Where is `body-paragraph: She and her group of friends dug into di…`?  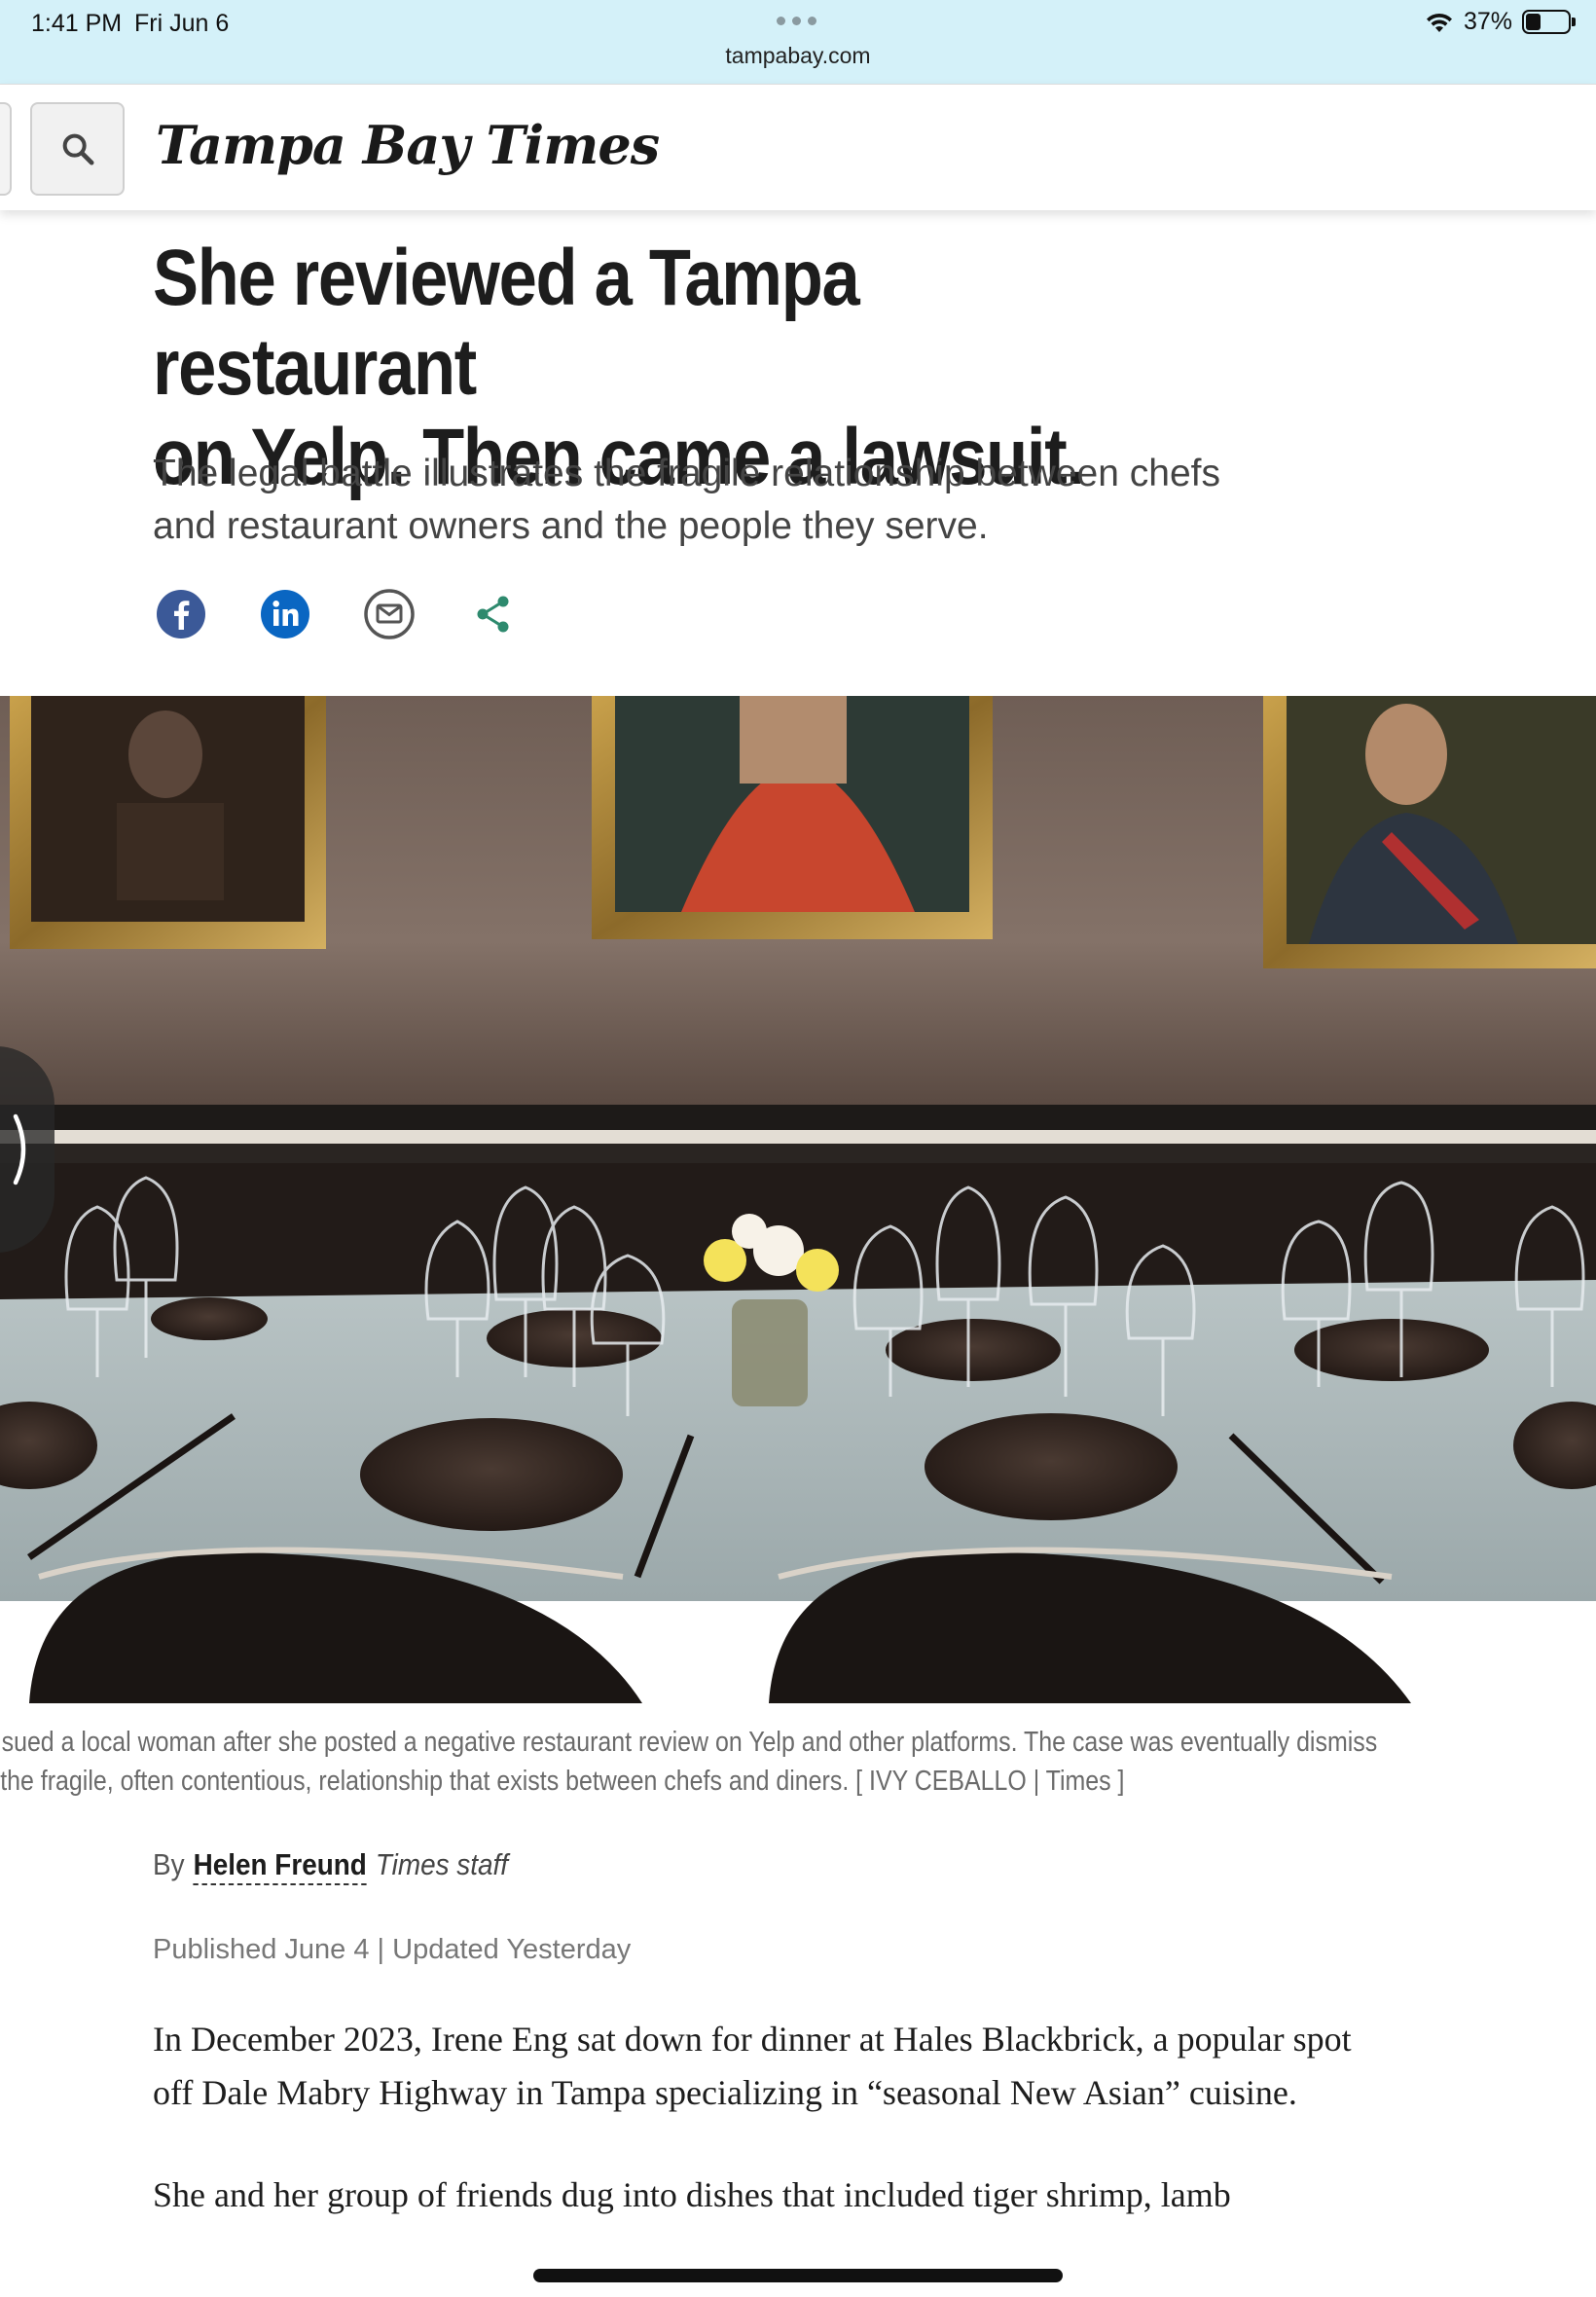 body-paragraph: She and her group of friends dug into di… is located at coordinates (692, 2194).